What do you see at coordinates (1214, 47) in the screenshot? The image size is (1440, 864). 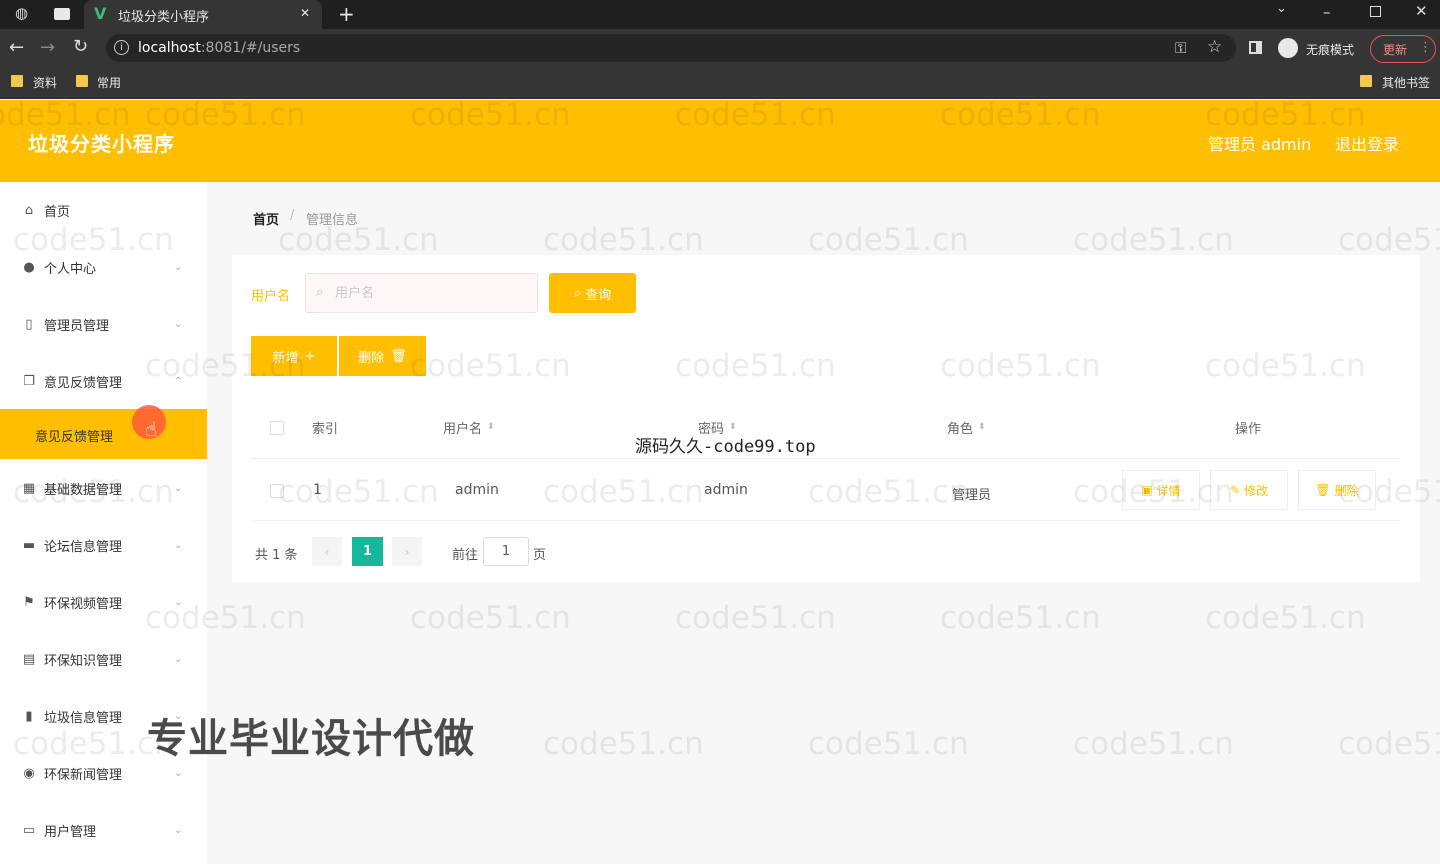 I see `star-icon: ☆` at bounding box center [1214, 47].